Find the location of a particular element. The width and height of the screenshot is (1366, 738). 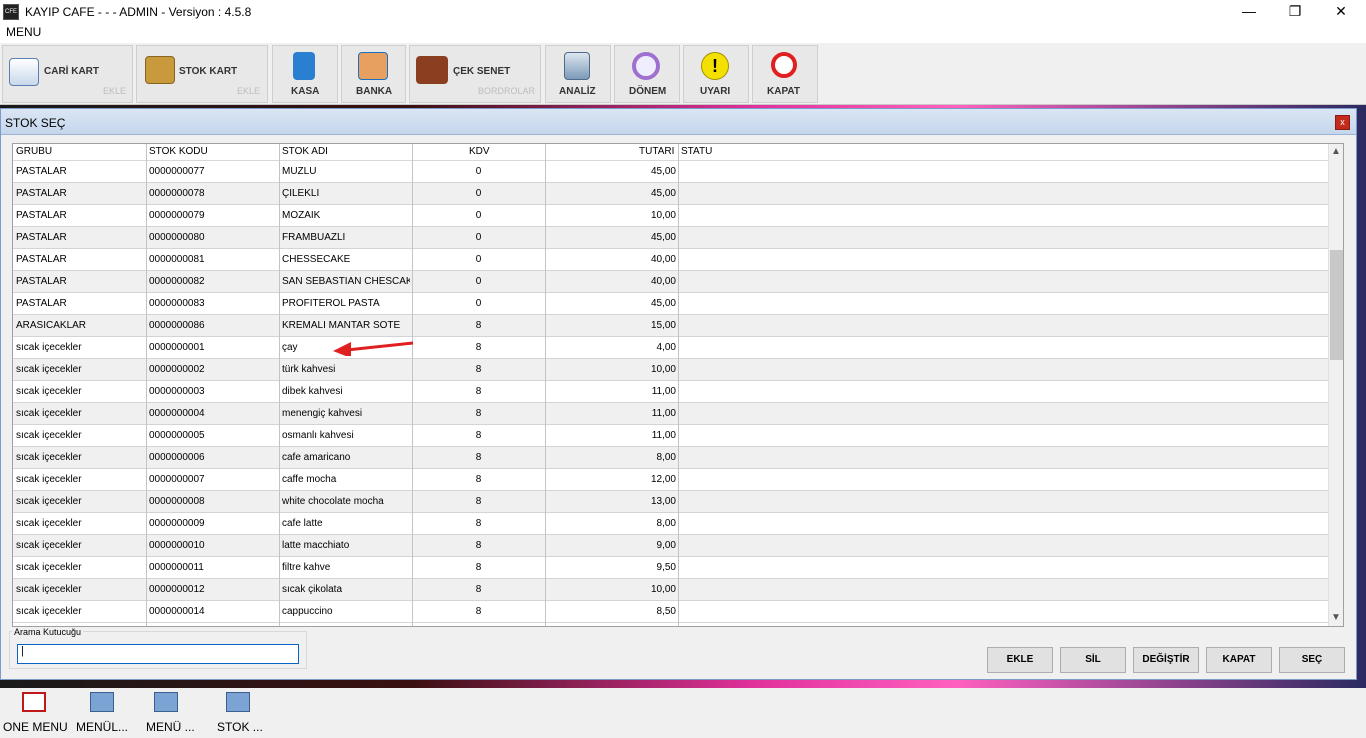

uyari-button: ! UYARI is located at coordinates (716, 74).